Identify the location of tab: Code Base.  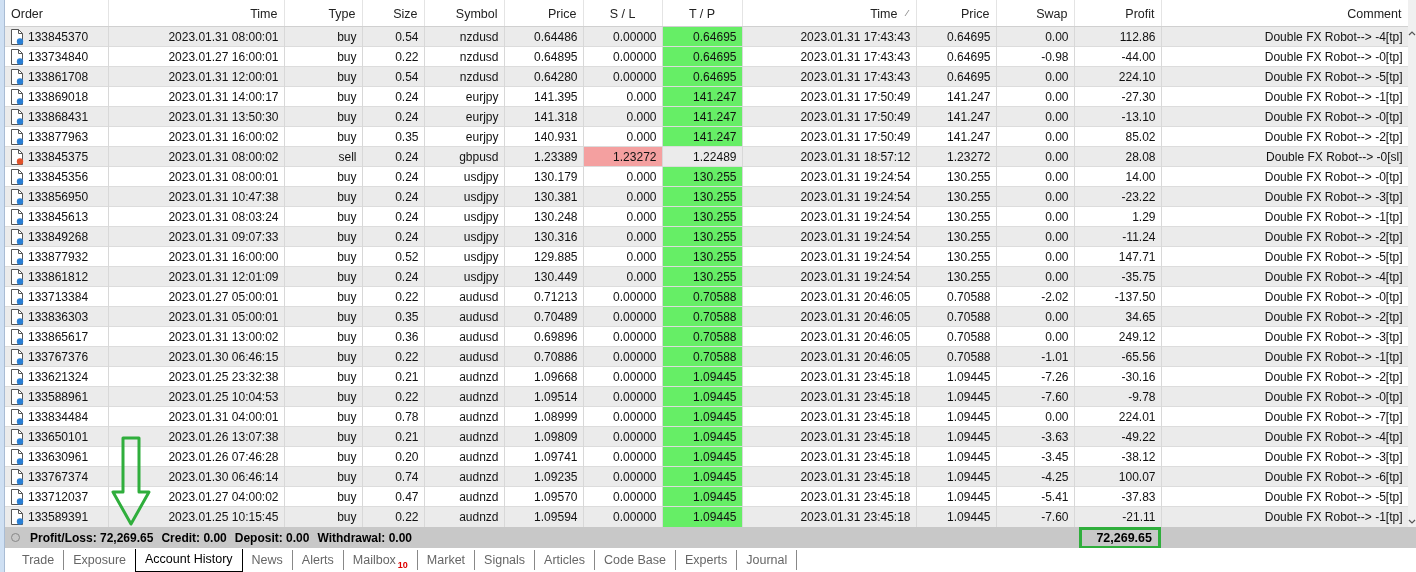
(635, 560).